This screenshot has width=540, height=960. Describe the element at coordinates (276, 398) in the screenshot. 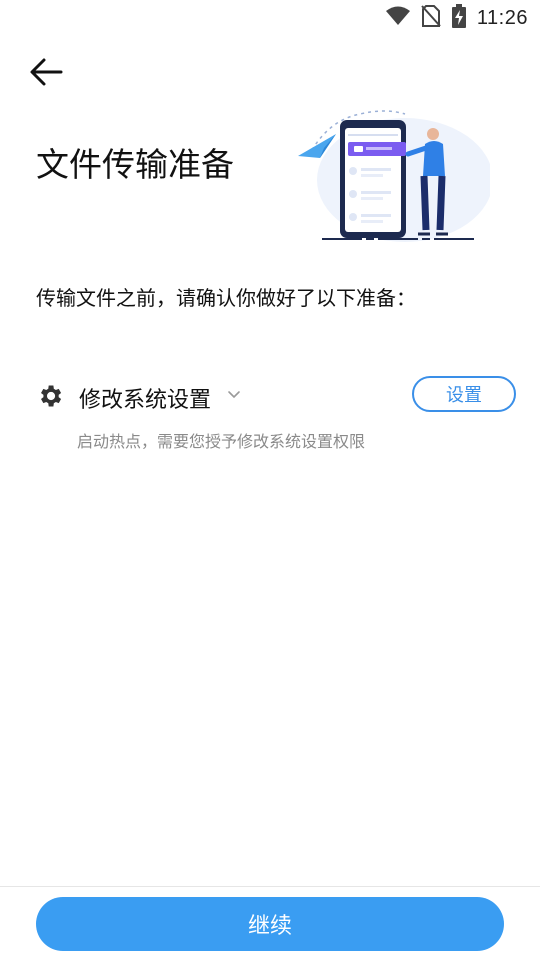

I see `permission-item: 修改系统设置 设置` at that location.